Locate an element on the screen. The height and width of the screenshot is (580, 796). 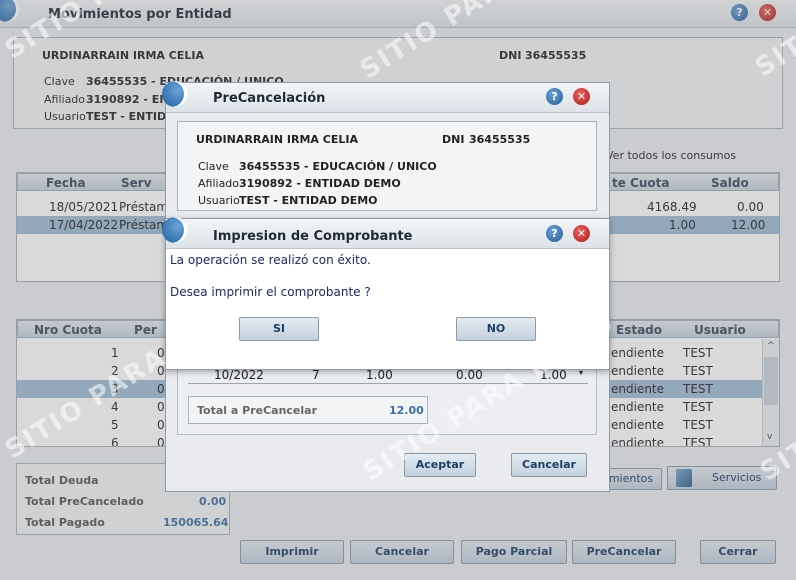
row-periodo: 10/2022 is located at coordinates (239, 375).